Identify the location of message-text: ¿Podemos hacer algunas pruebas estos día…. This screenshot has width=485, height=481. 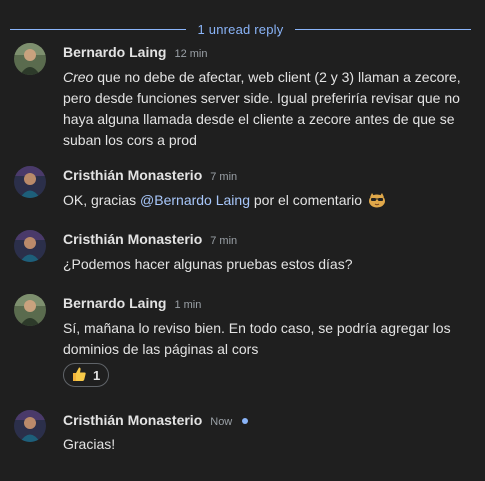
(208, 264).